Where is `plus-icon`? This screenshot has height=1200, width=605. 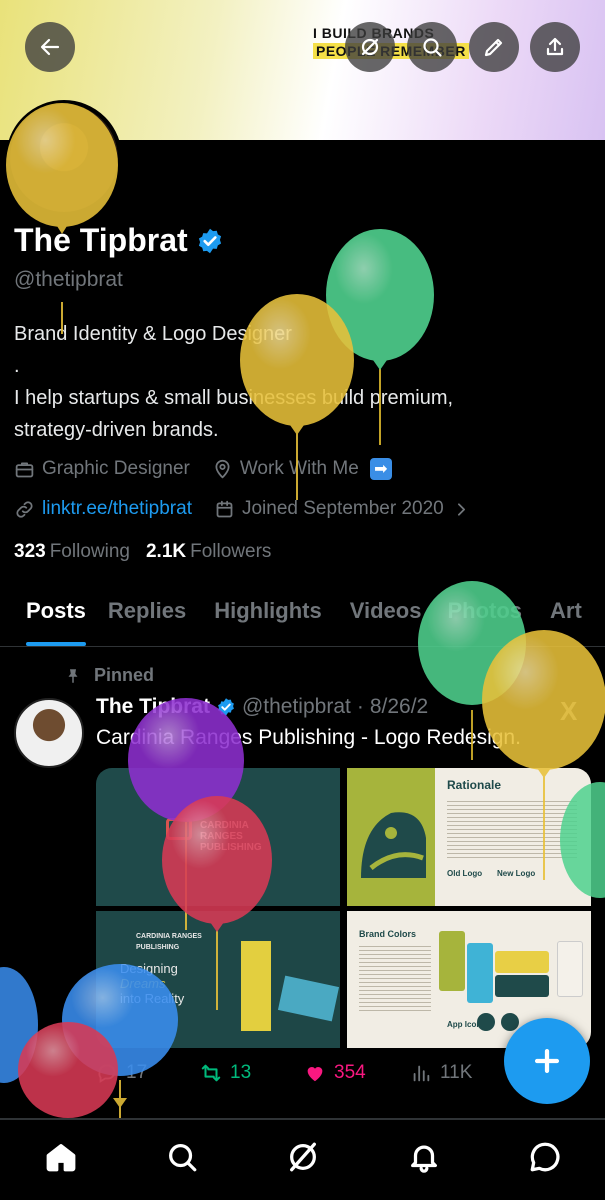 plus-icon is located at coordinates (547, 1061).